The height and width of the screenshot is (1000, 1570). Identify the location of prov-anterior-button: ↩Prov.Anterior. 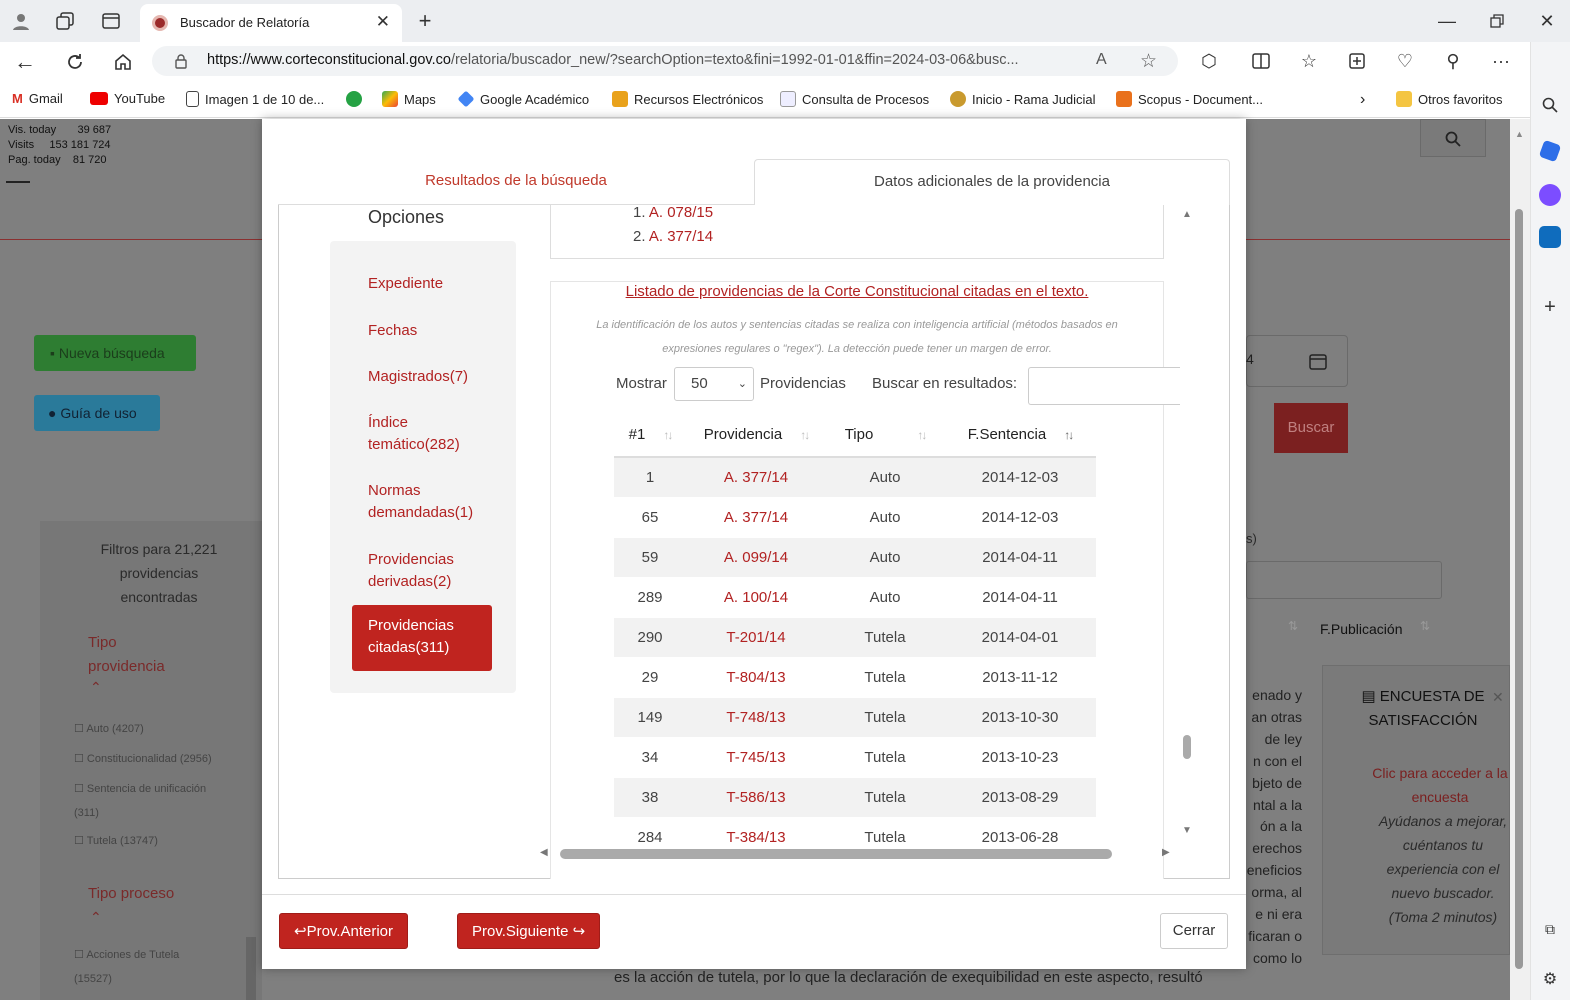
(343, 931).